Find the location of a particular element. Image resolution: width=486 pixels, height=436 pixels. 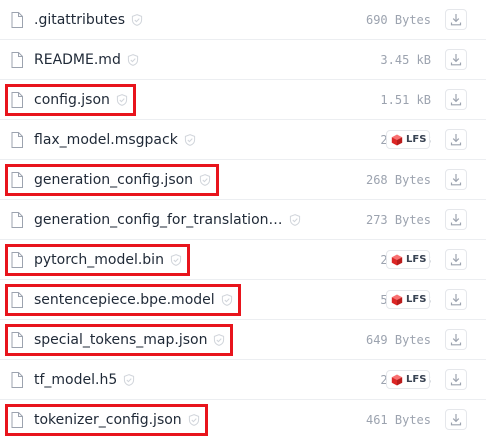

file-row: README.md 3.45 kB is located at coordinates (243, 60).